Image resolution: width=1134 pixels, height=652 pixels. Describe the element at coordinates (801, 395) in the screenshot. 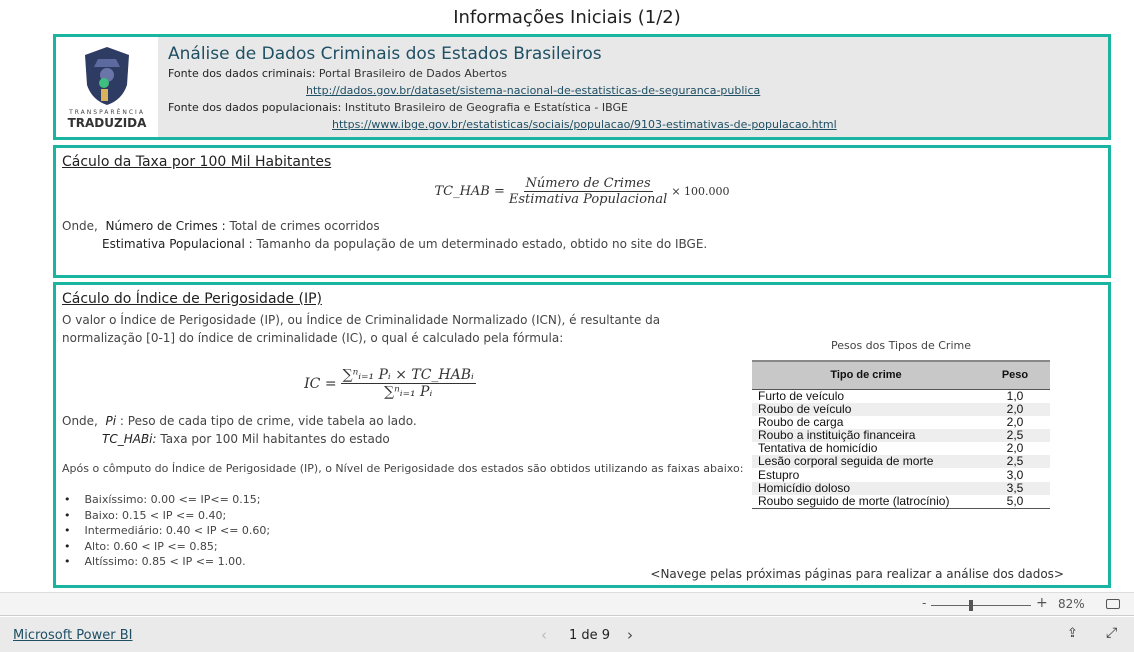

I see `crime-type: Furto de veículo` at that location.